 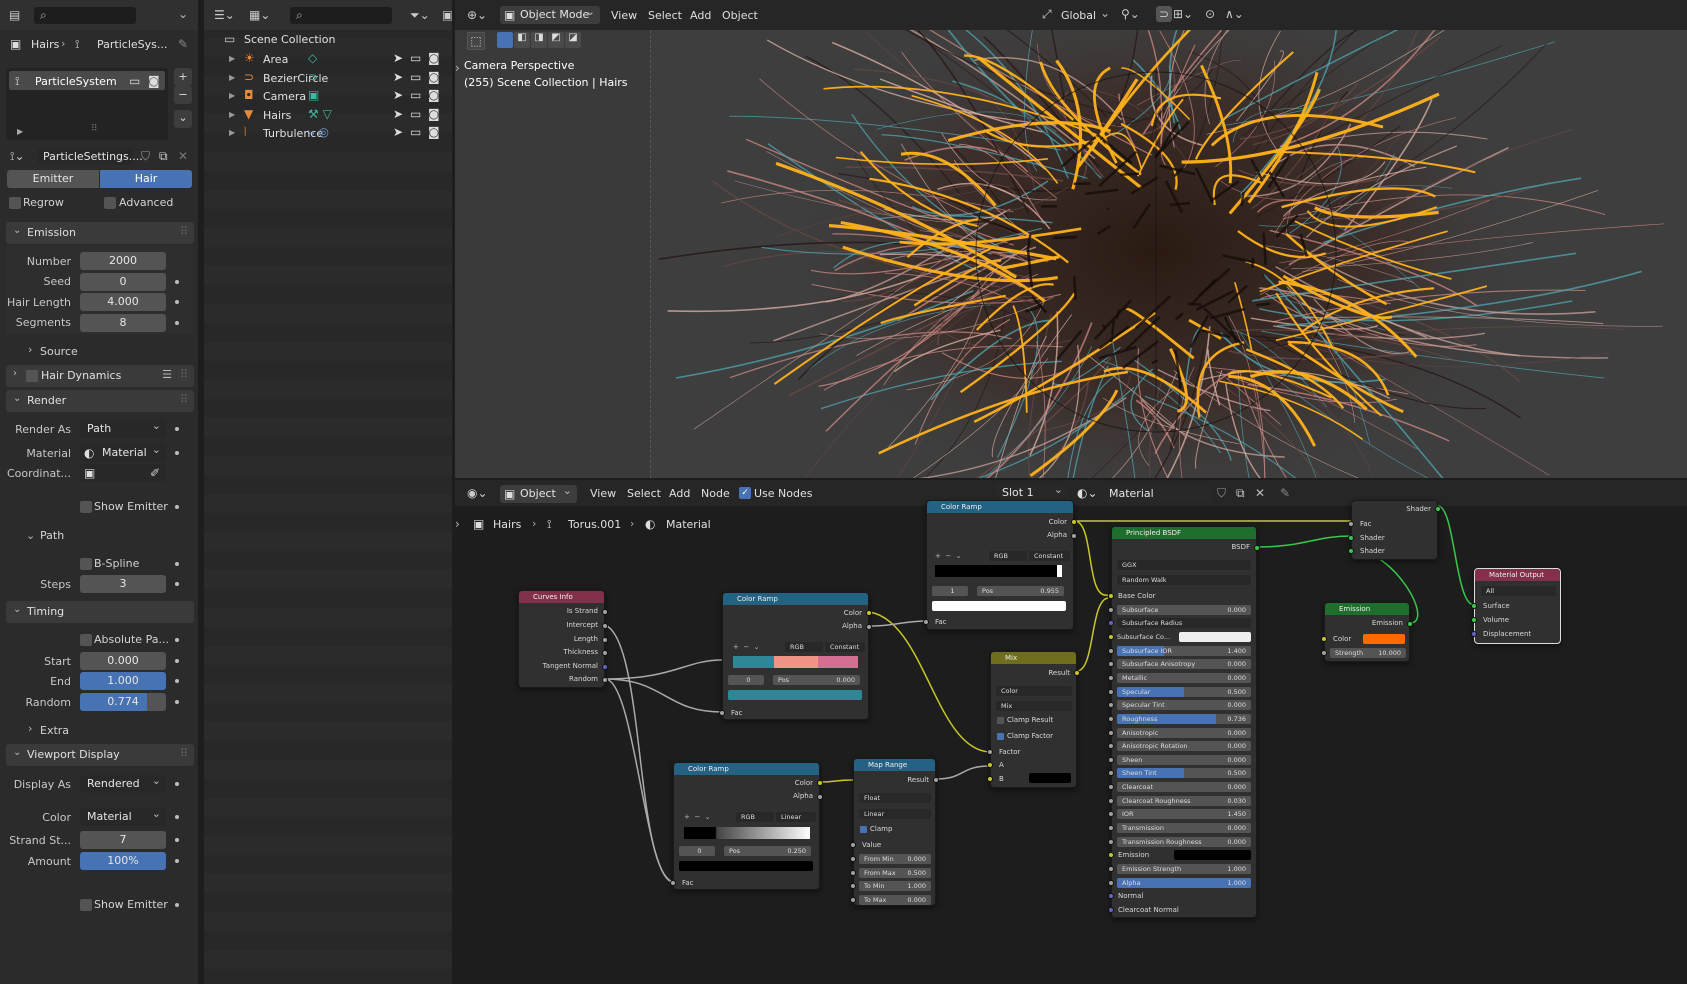 I want to click on select-intersect-icon: ◪, so click(x=573, y=40).